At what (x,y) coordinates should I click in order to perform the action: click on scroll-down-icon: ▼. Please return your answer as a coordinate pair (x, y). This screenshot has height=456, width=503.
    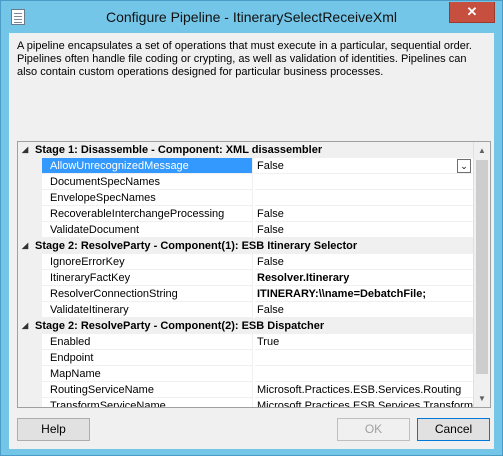
    Looking at the image, I should click on (482, 398).